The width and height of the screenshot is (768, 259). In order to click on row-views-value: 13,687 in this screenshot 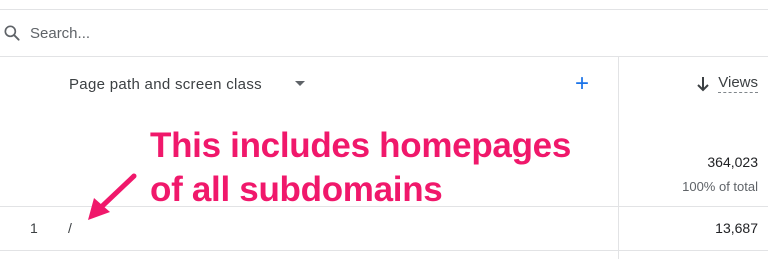, I will do `click(736, 228)`.